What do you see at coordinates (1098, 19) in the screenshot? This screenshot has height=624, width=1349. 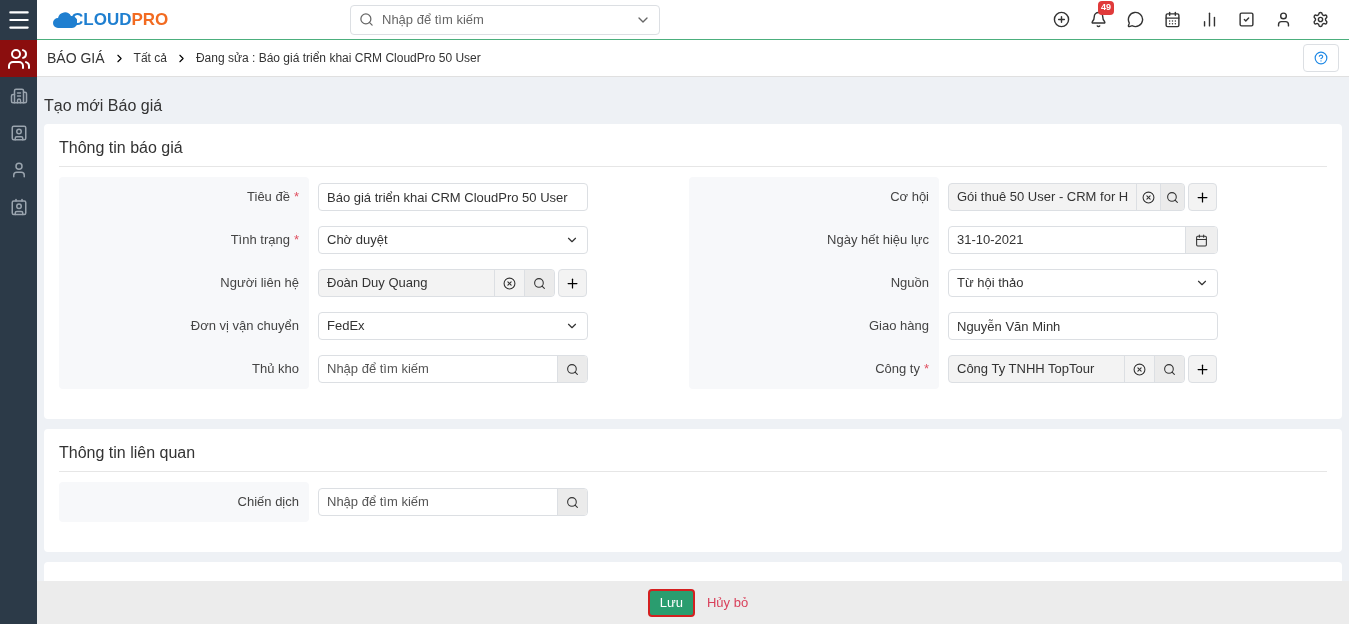 I see `bell-icon` at bounding box center [1098, 19].